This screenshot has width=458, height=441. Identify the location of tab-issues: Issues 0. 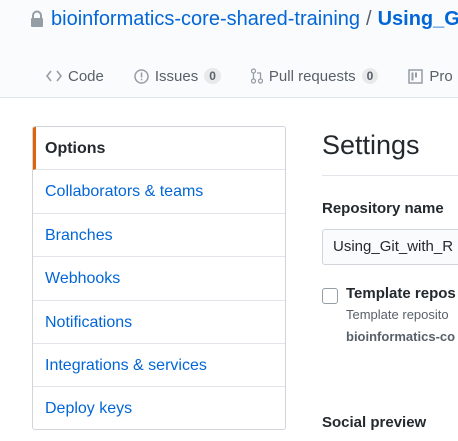
(177, 76).